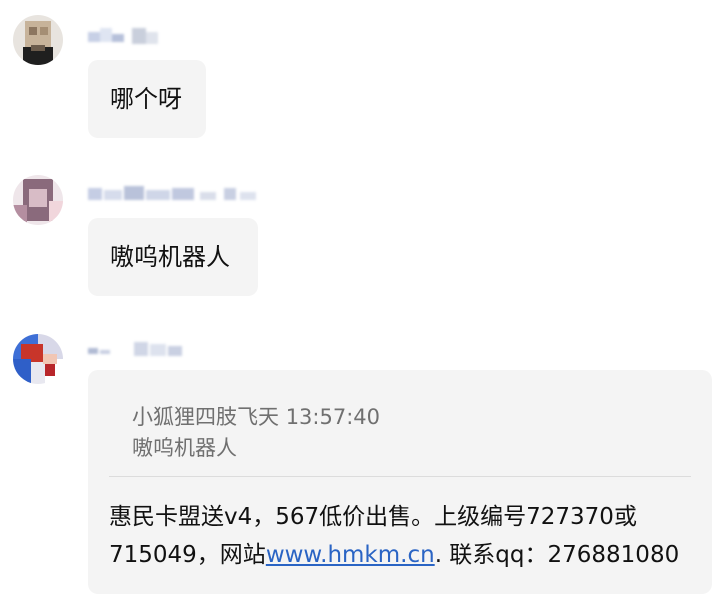 The image size is (726, 596). I want to click on quoted-text: 嗷呜机器人, so click(184, 448).